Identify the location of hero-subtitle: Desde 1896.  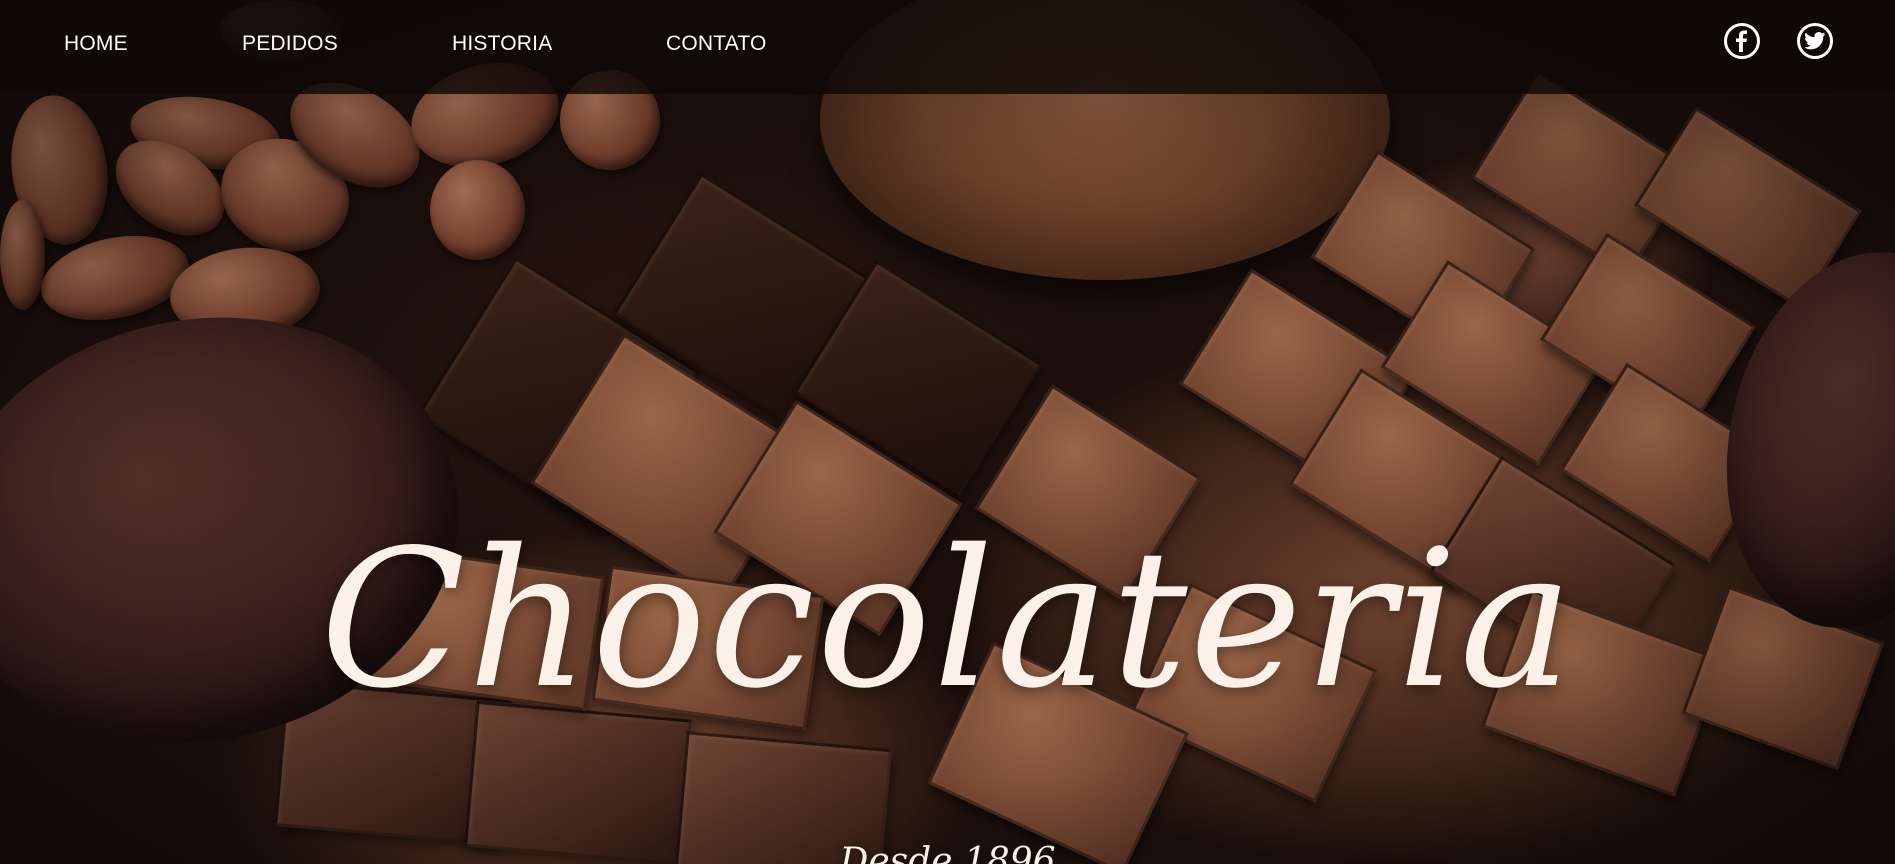
(947, 852).